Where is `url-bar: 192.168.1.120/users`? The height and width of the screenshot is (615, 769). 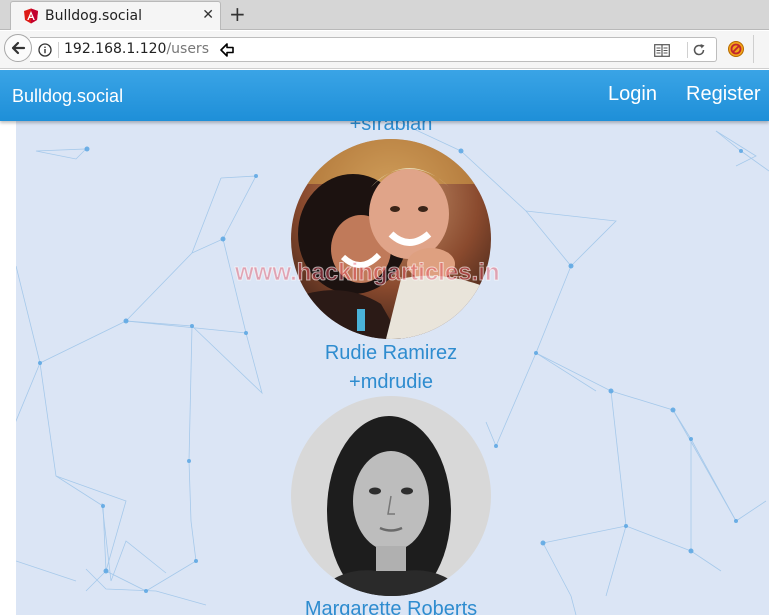
url-bar: 192.168.1.120/users is located at coordinates (373, 49).